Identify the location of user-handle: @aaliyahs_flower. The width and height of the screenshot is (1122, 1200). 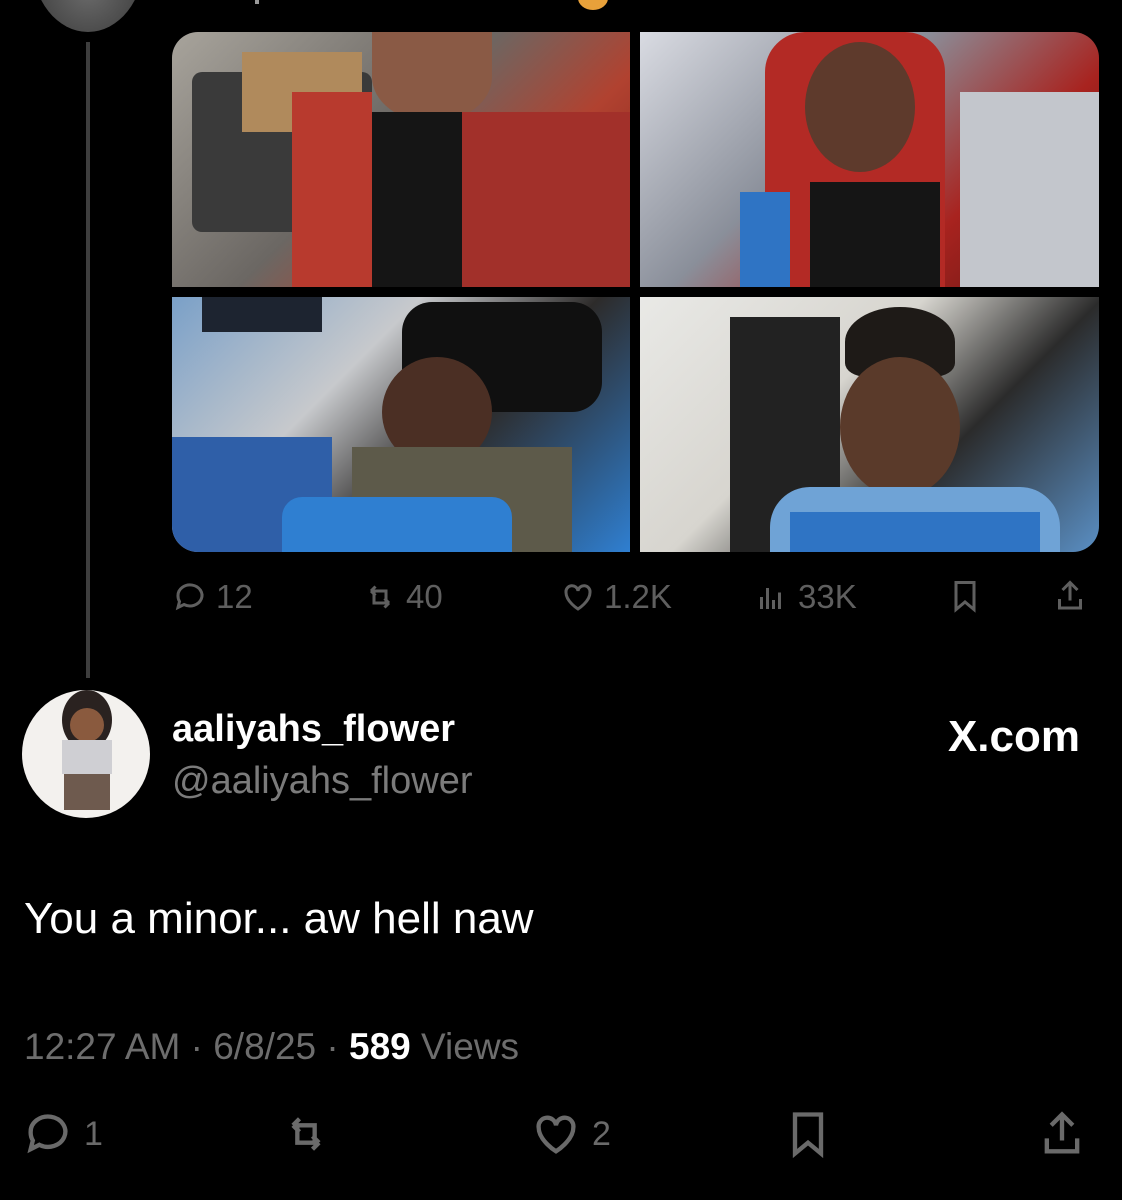
(322, 781).